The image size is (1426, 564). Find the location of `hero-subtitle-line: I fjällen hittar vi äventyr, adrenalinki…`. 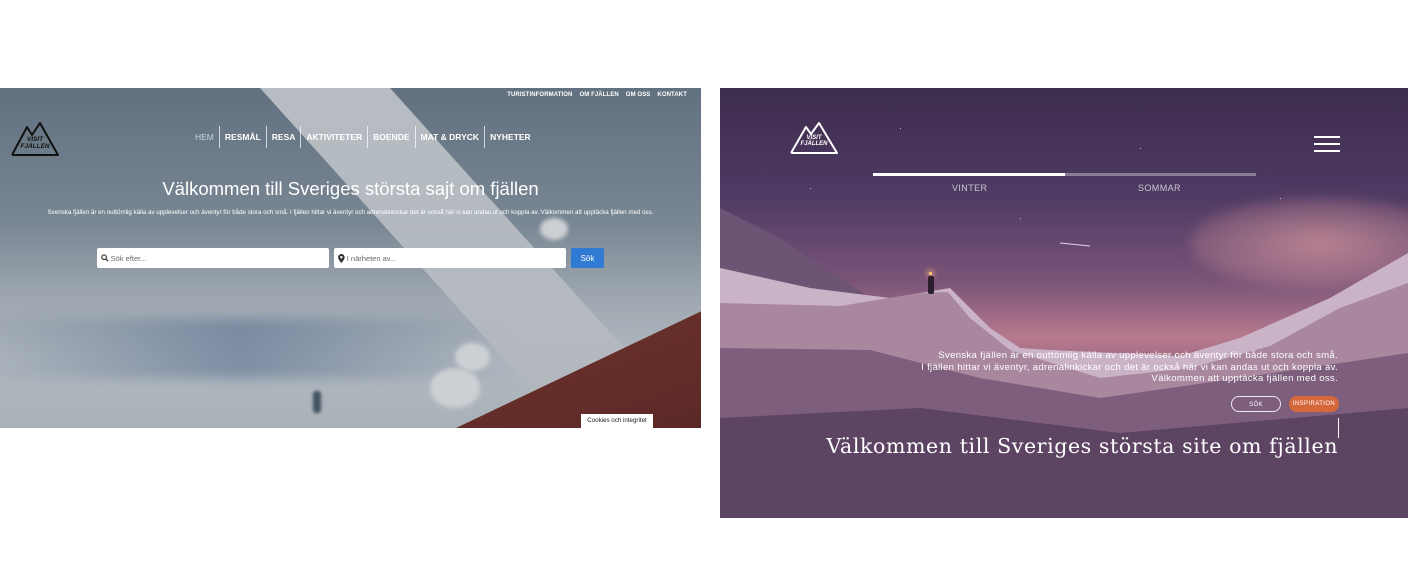

hero-subtitle-line: I fjällen hittar vi äventyr, adrenalinki… is located at coordinates (1129, 367).